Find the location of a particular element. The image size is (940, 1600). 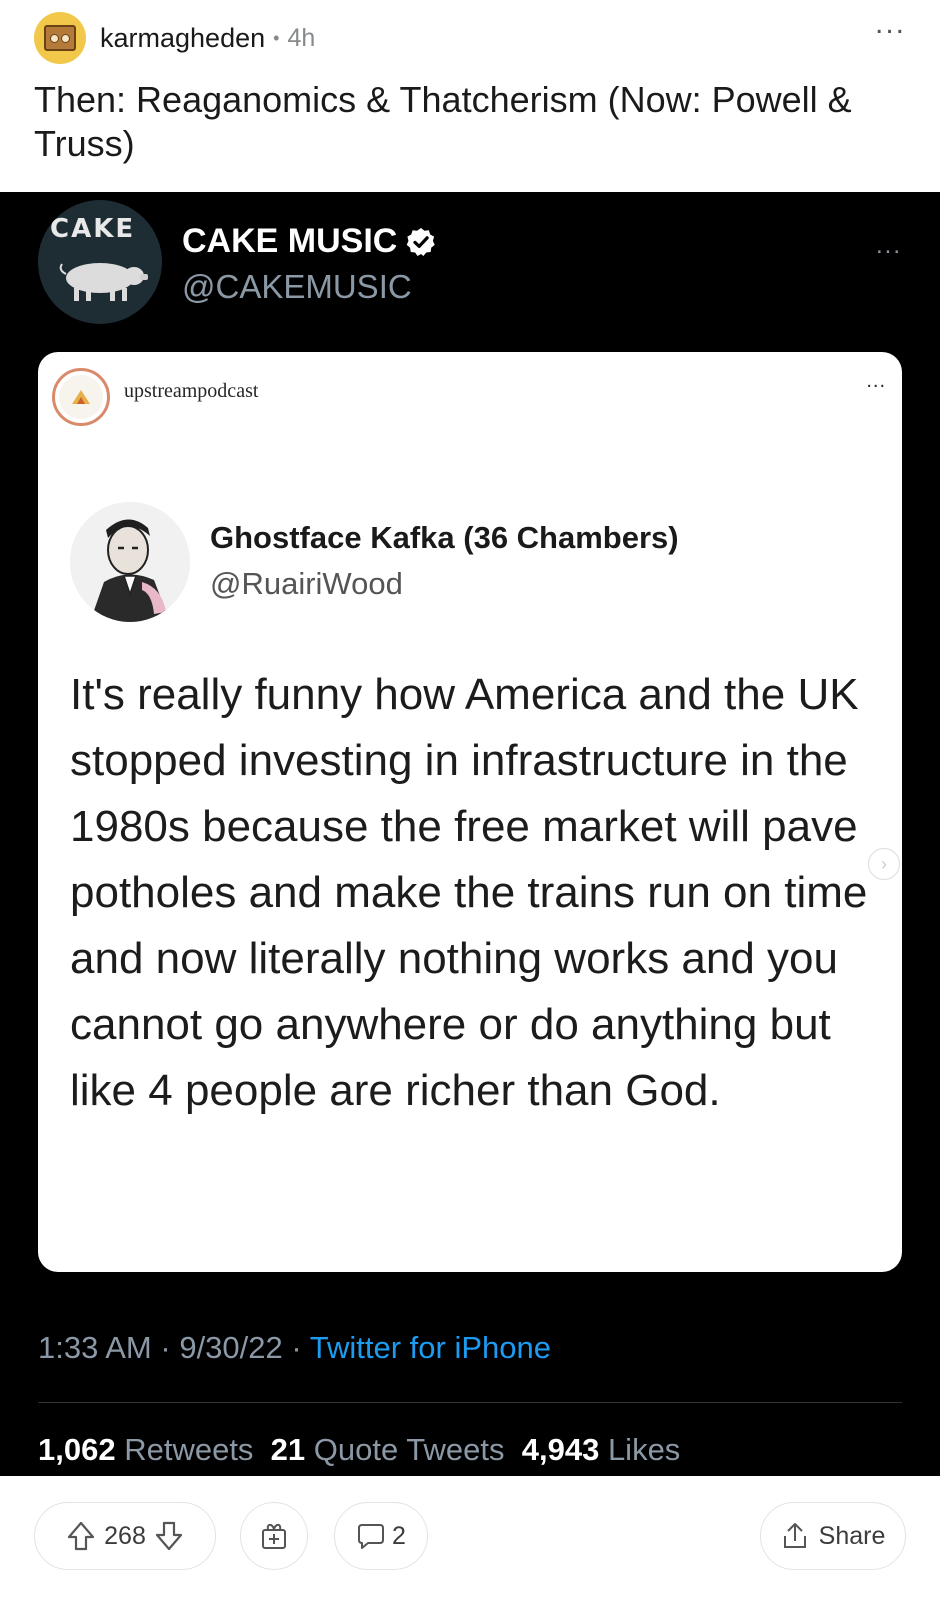

mountain-logo-icon is located at coordinates (81, 397).